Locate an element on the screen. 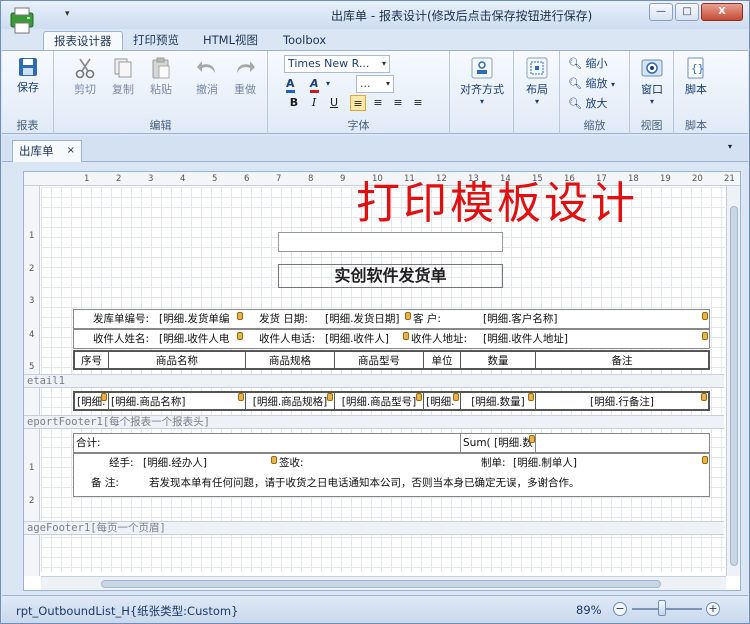 Image resolution: width=750 pixels, height=624 pixels. column-header: 商品规格 is located at coordinates (290, 360).